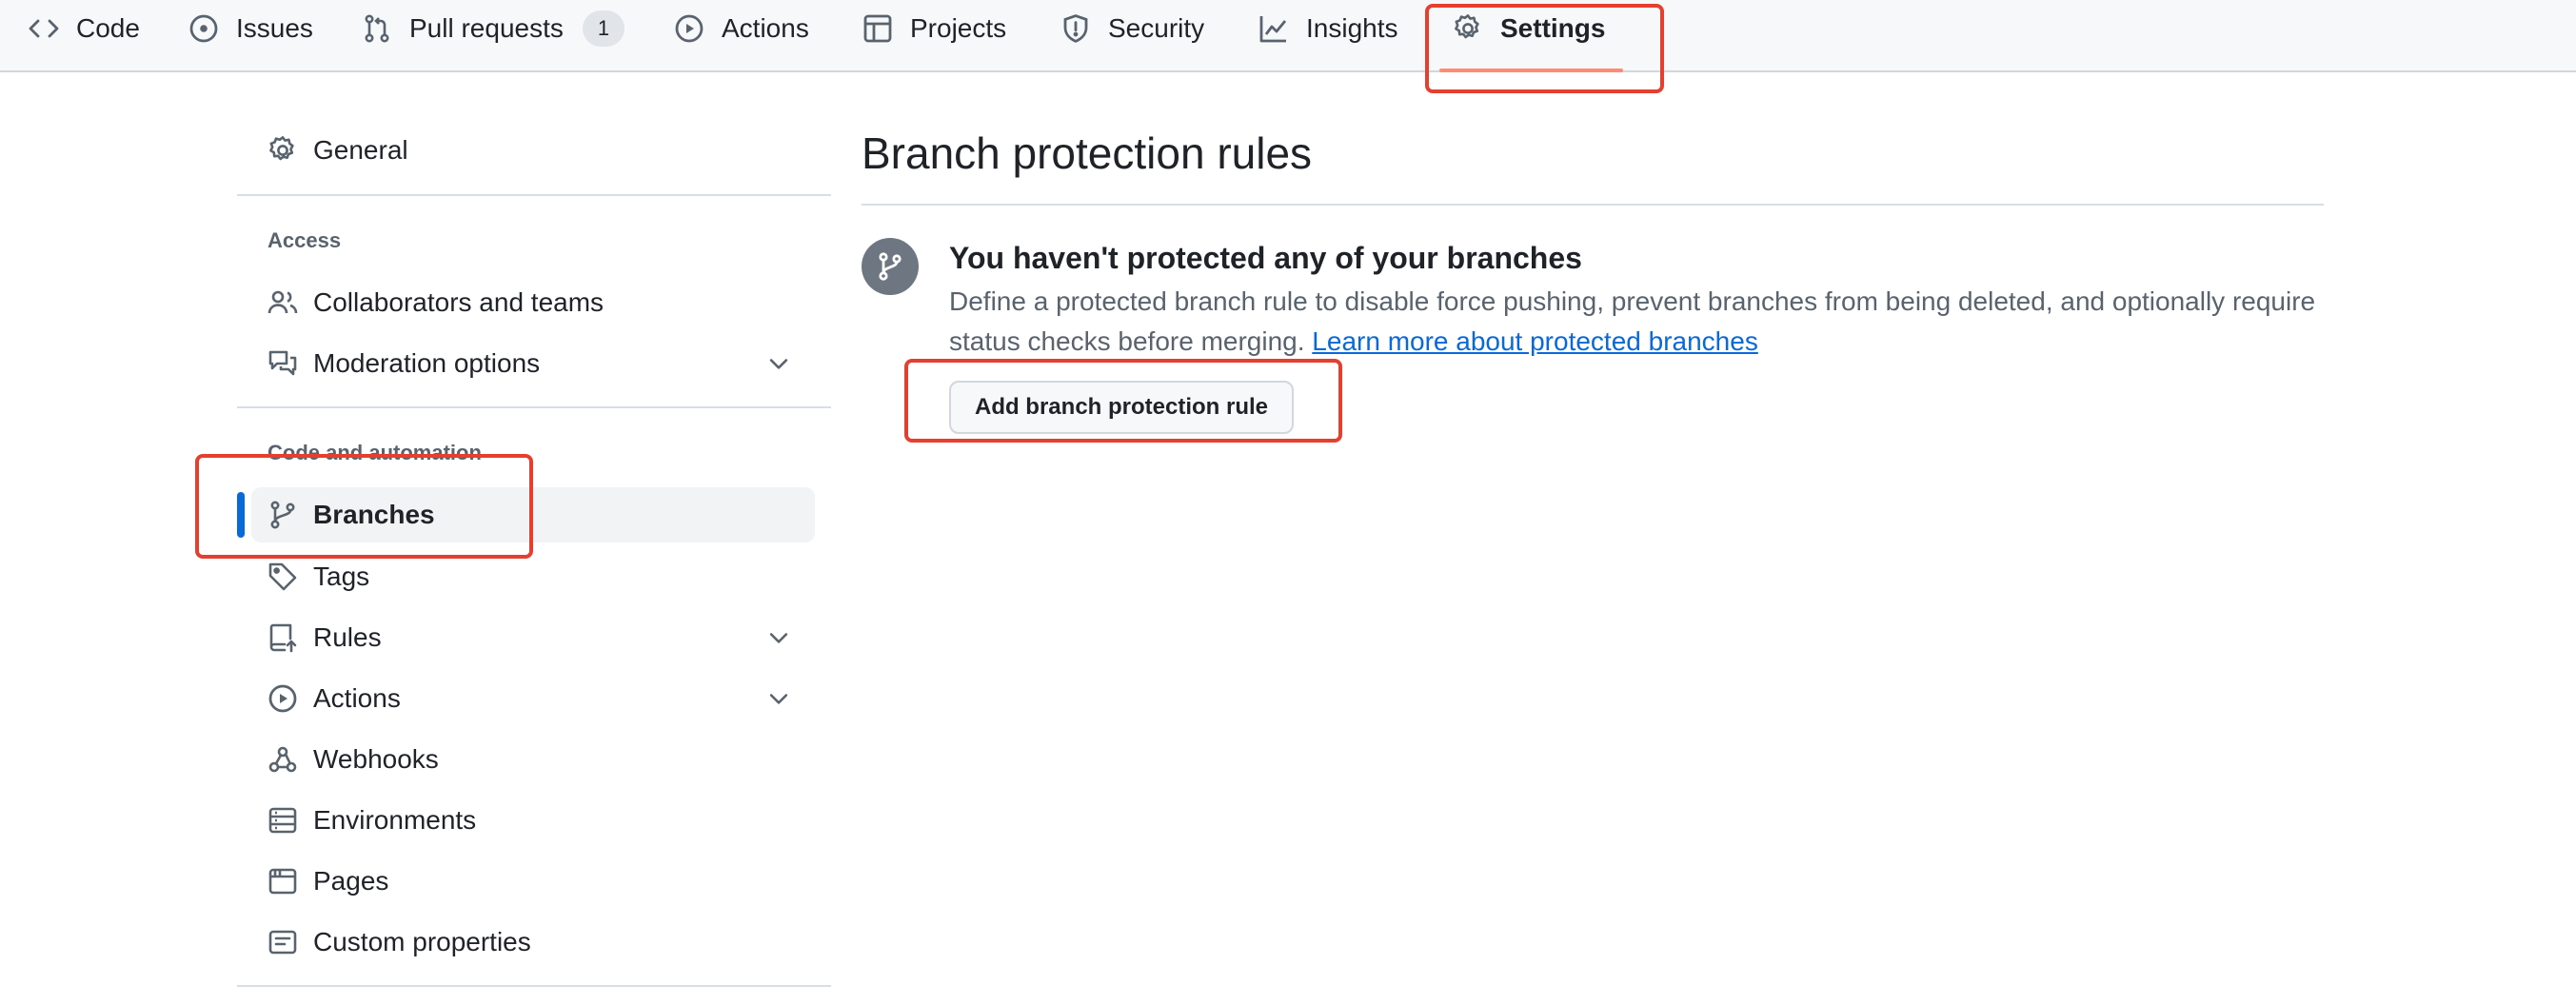 Image resolution: width=2576 pixels, height=1005 pixels. I want to click on repo-push-icon, so click(283, 638).